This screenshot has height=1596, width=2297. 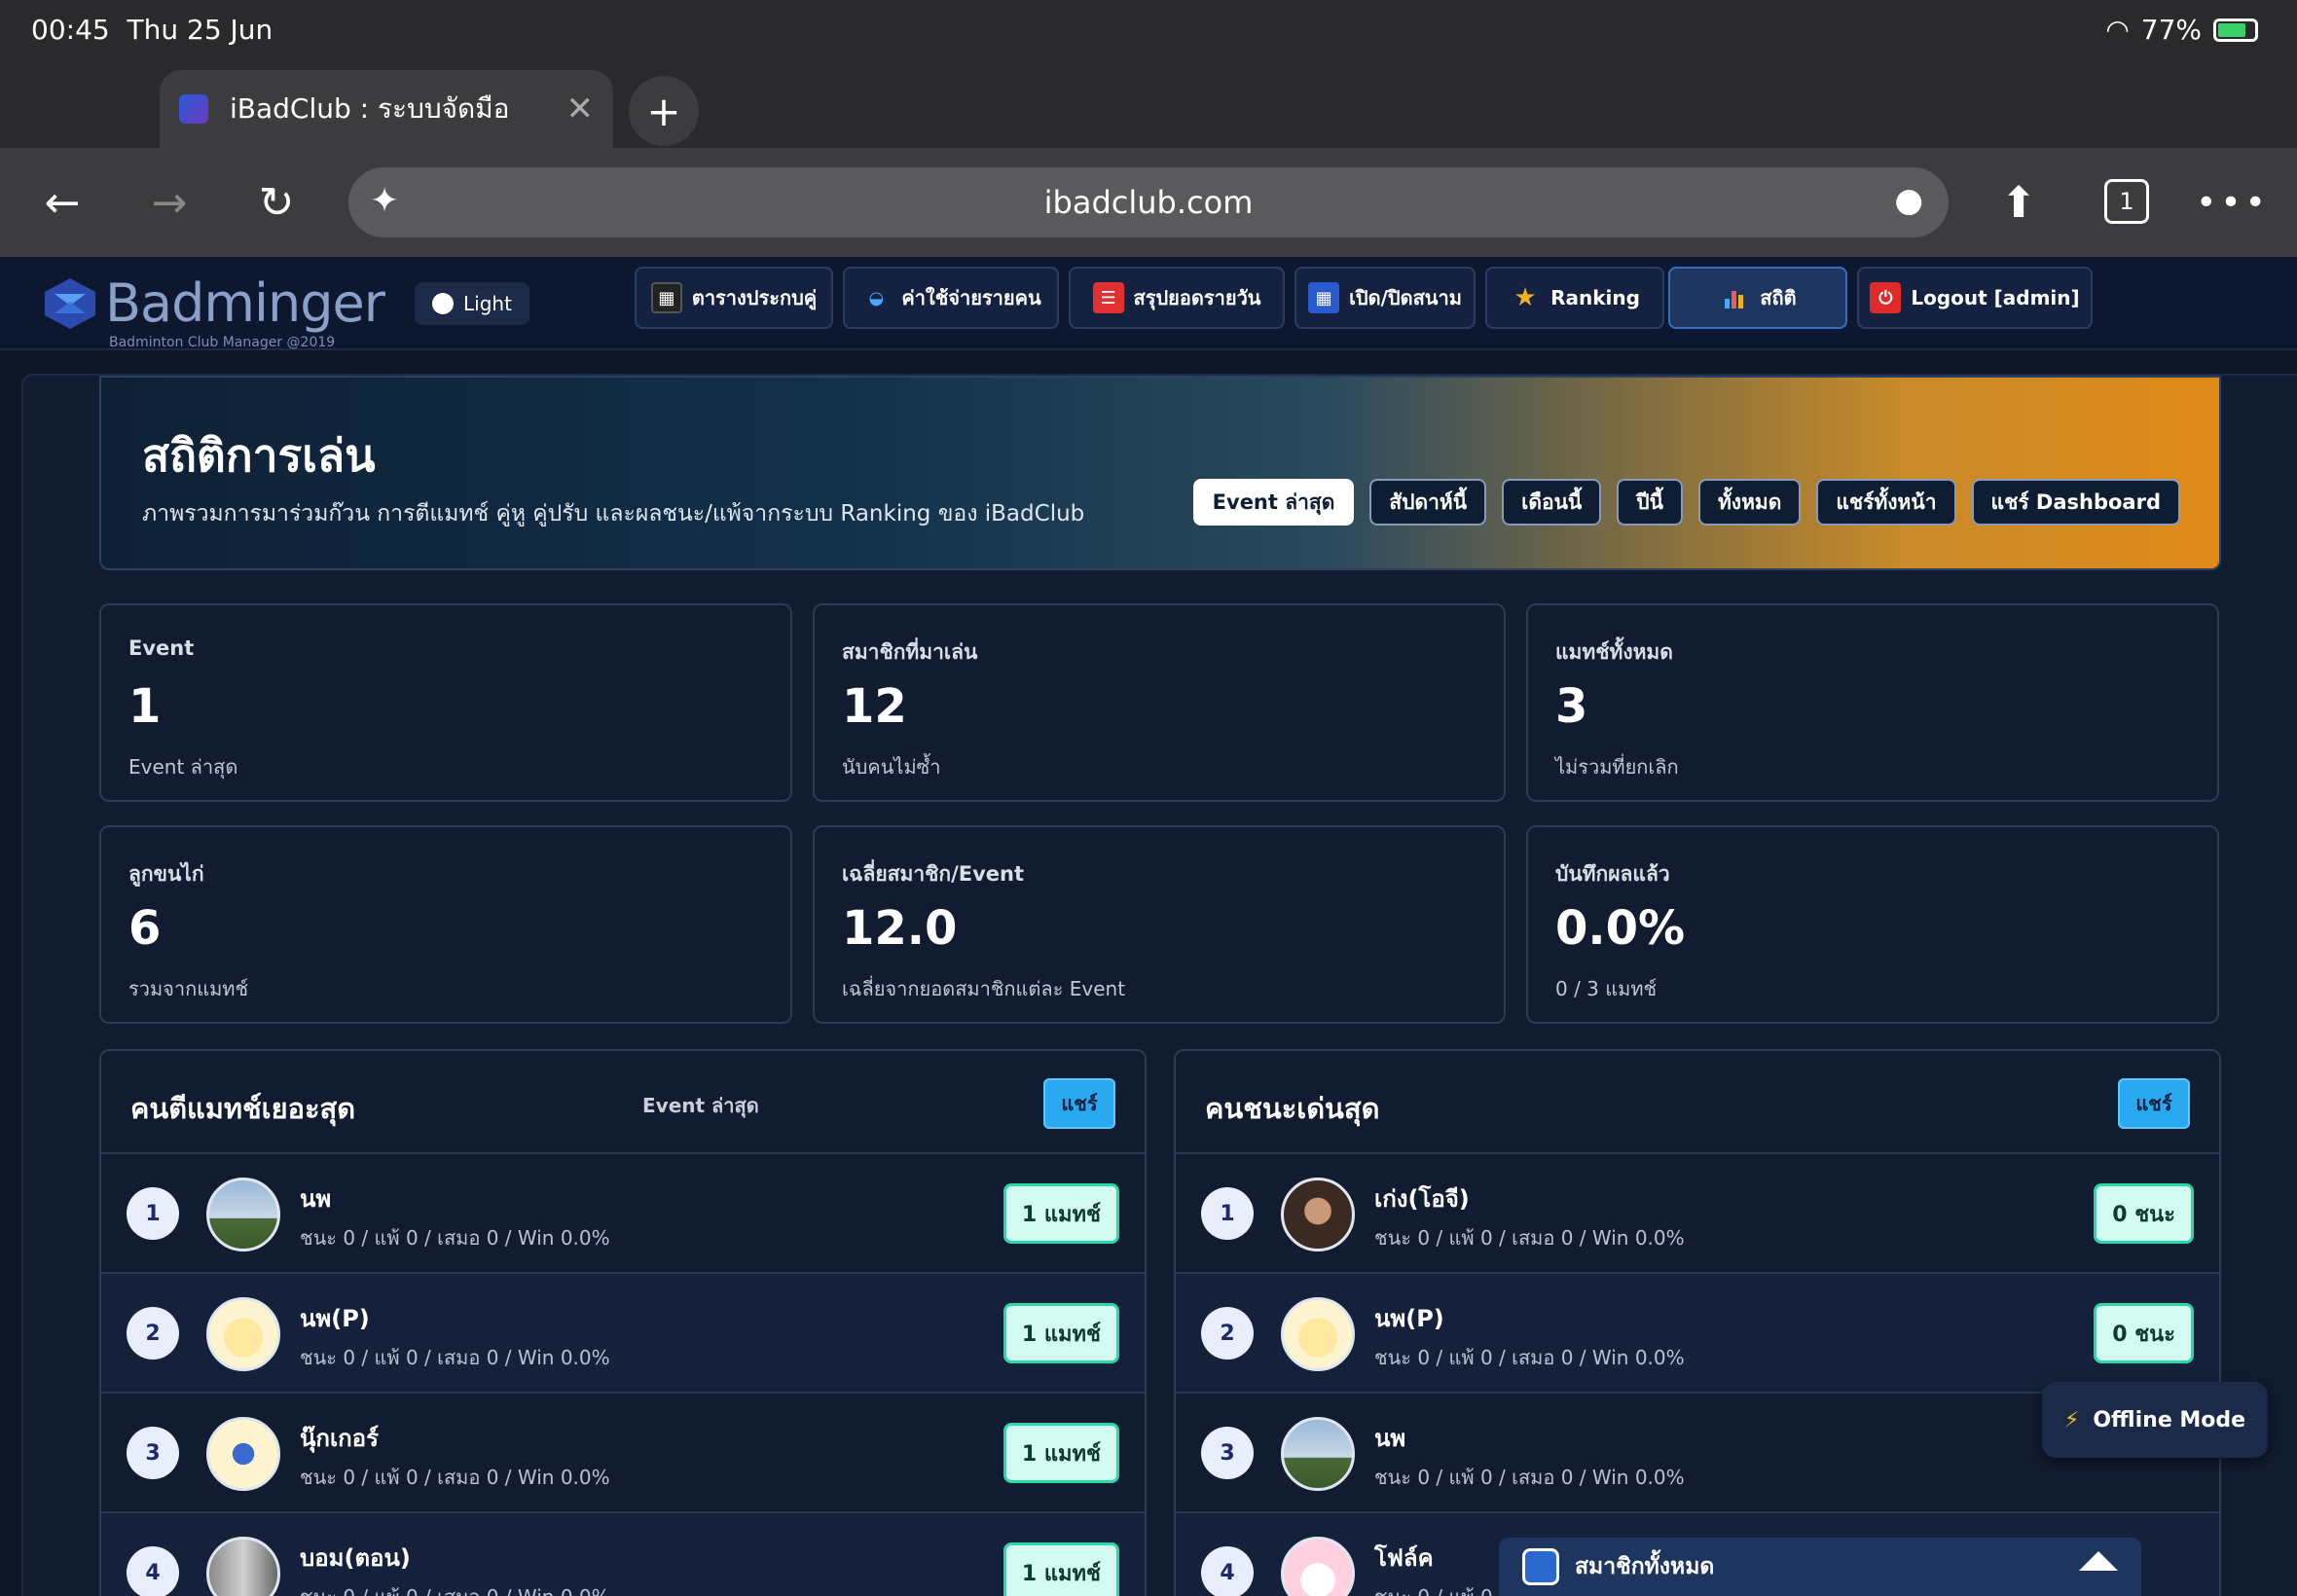 What do you see at coordinates (1734, 297) in the screenshot?
I see `bar-chart-icon` at bounding box center [1734, 297].